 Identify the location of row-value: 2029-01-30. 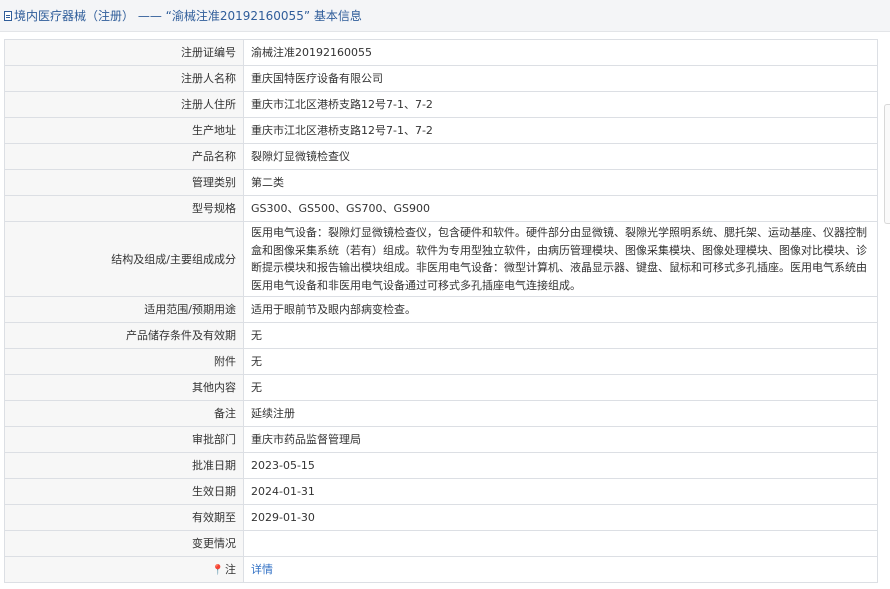
(560, 517).